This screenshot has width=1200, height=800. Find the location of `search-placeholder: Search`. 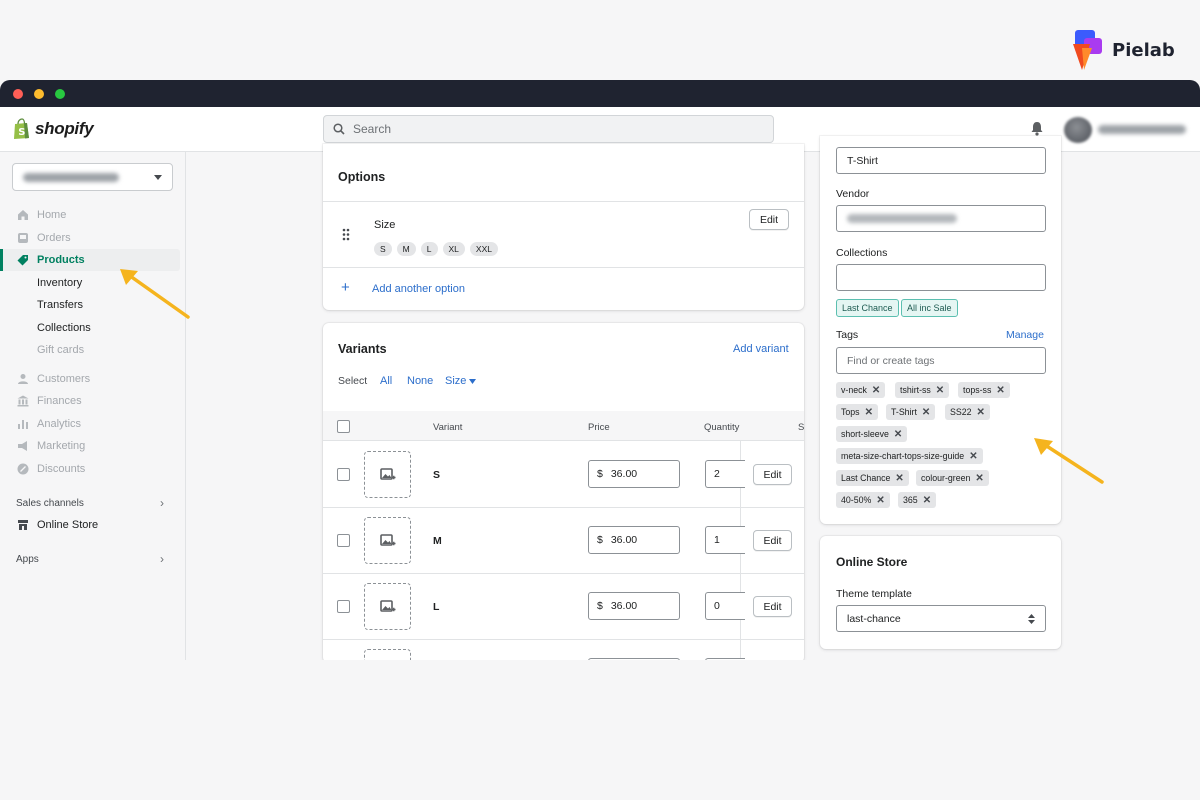

search-placeholder: Search is located at coordinates (372, 129).